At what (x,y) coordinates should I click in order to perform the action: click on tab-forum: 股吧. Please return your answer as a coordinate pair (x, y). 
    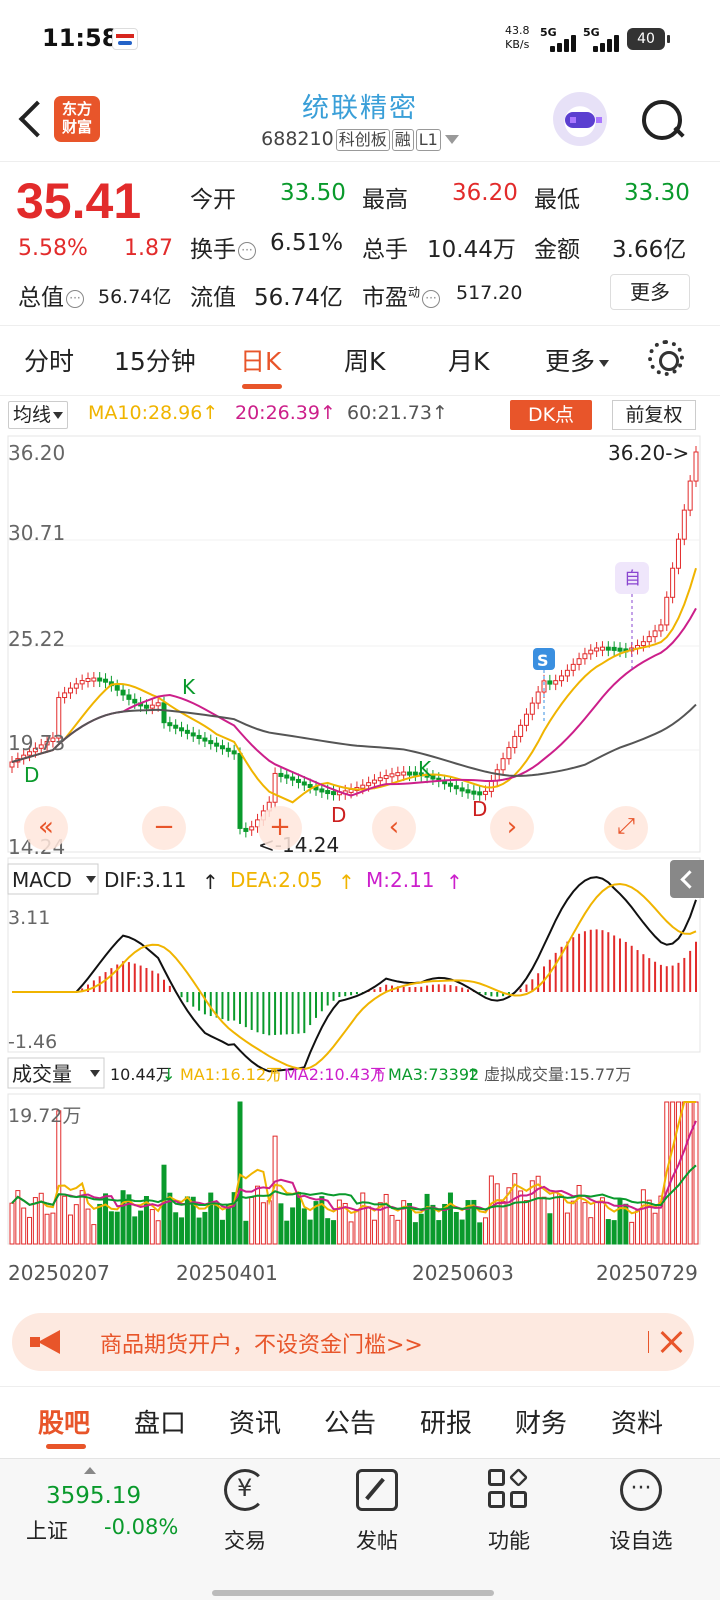
    Looking at the image, I should click on (64, 1421).